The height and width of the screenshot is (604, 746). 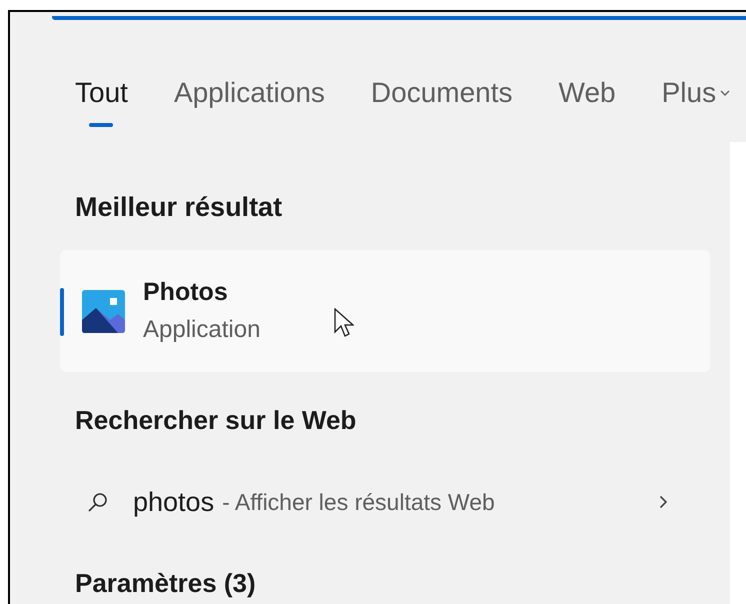 I want to click on web-search-row: photos - Afficher les résultats Web, so click(x=385, y=502).